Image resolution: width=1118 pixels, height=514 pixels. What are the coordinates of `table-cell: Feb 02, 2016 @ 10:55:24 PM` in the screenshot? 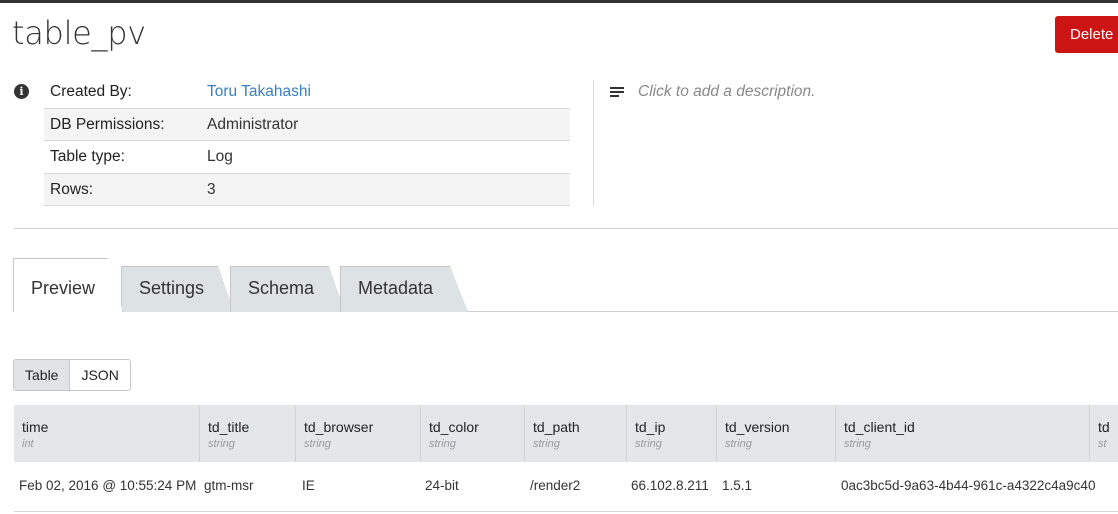 It's located at (108, 485).